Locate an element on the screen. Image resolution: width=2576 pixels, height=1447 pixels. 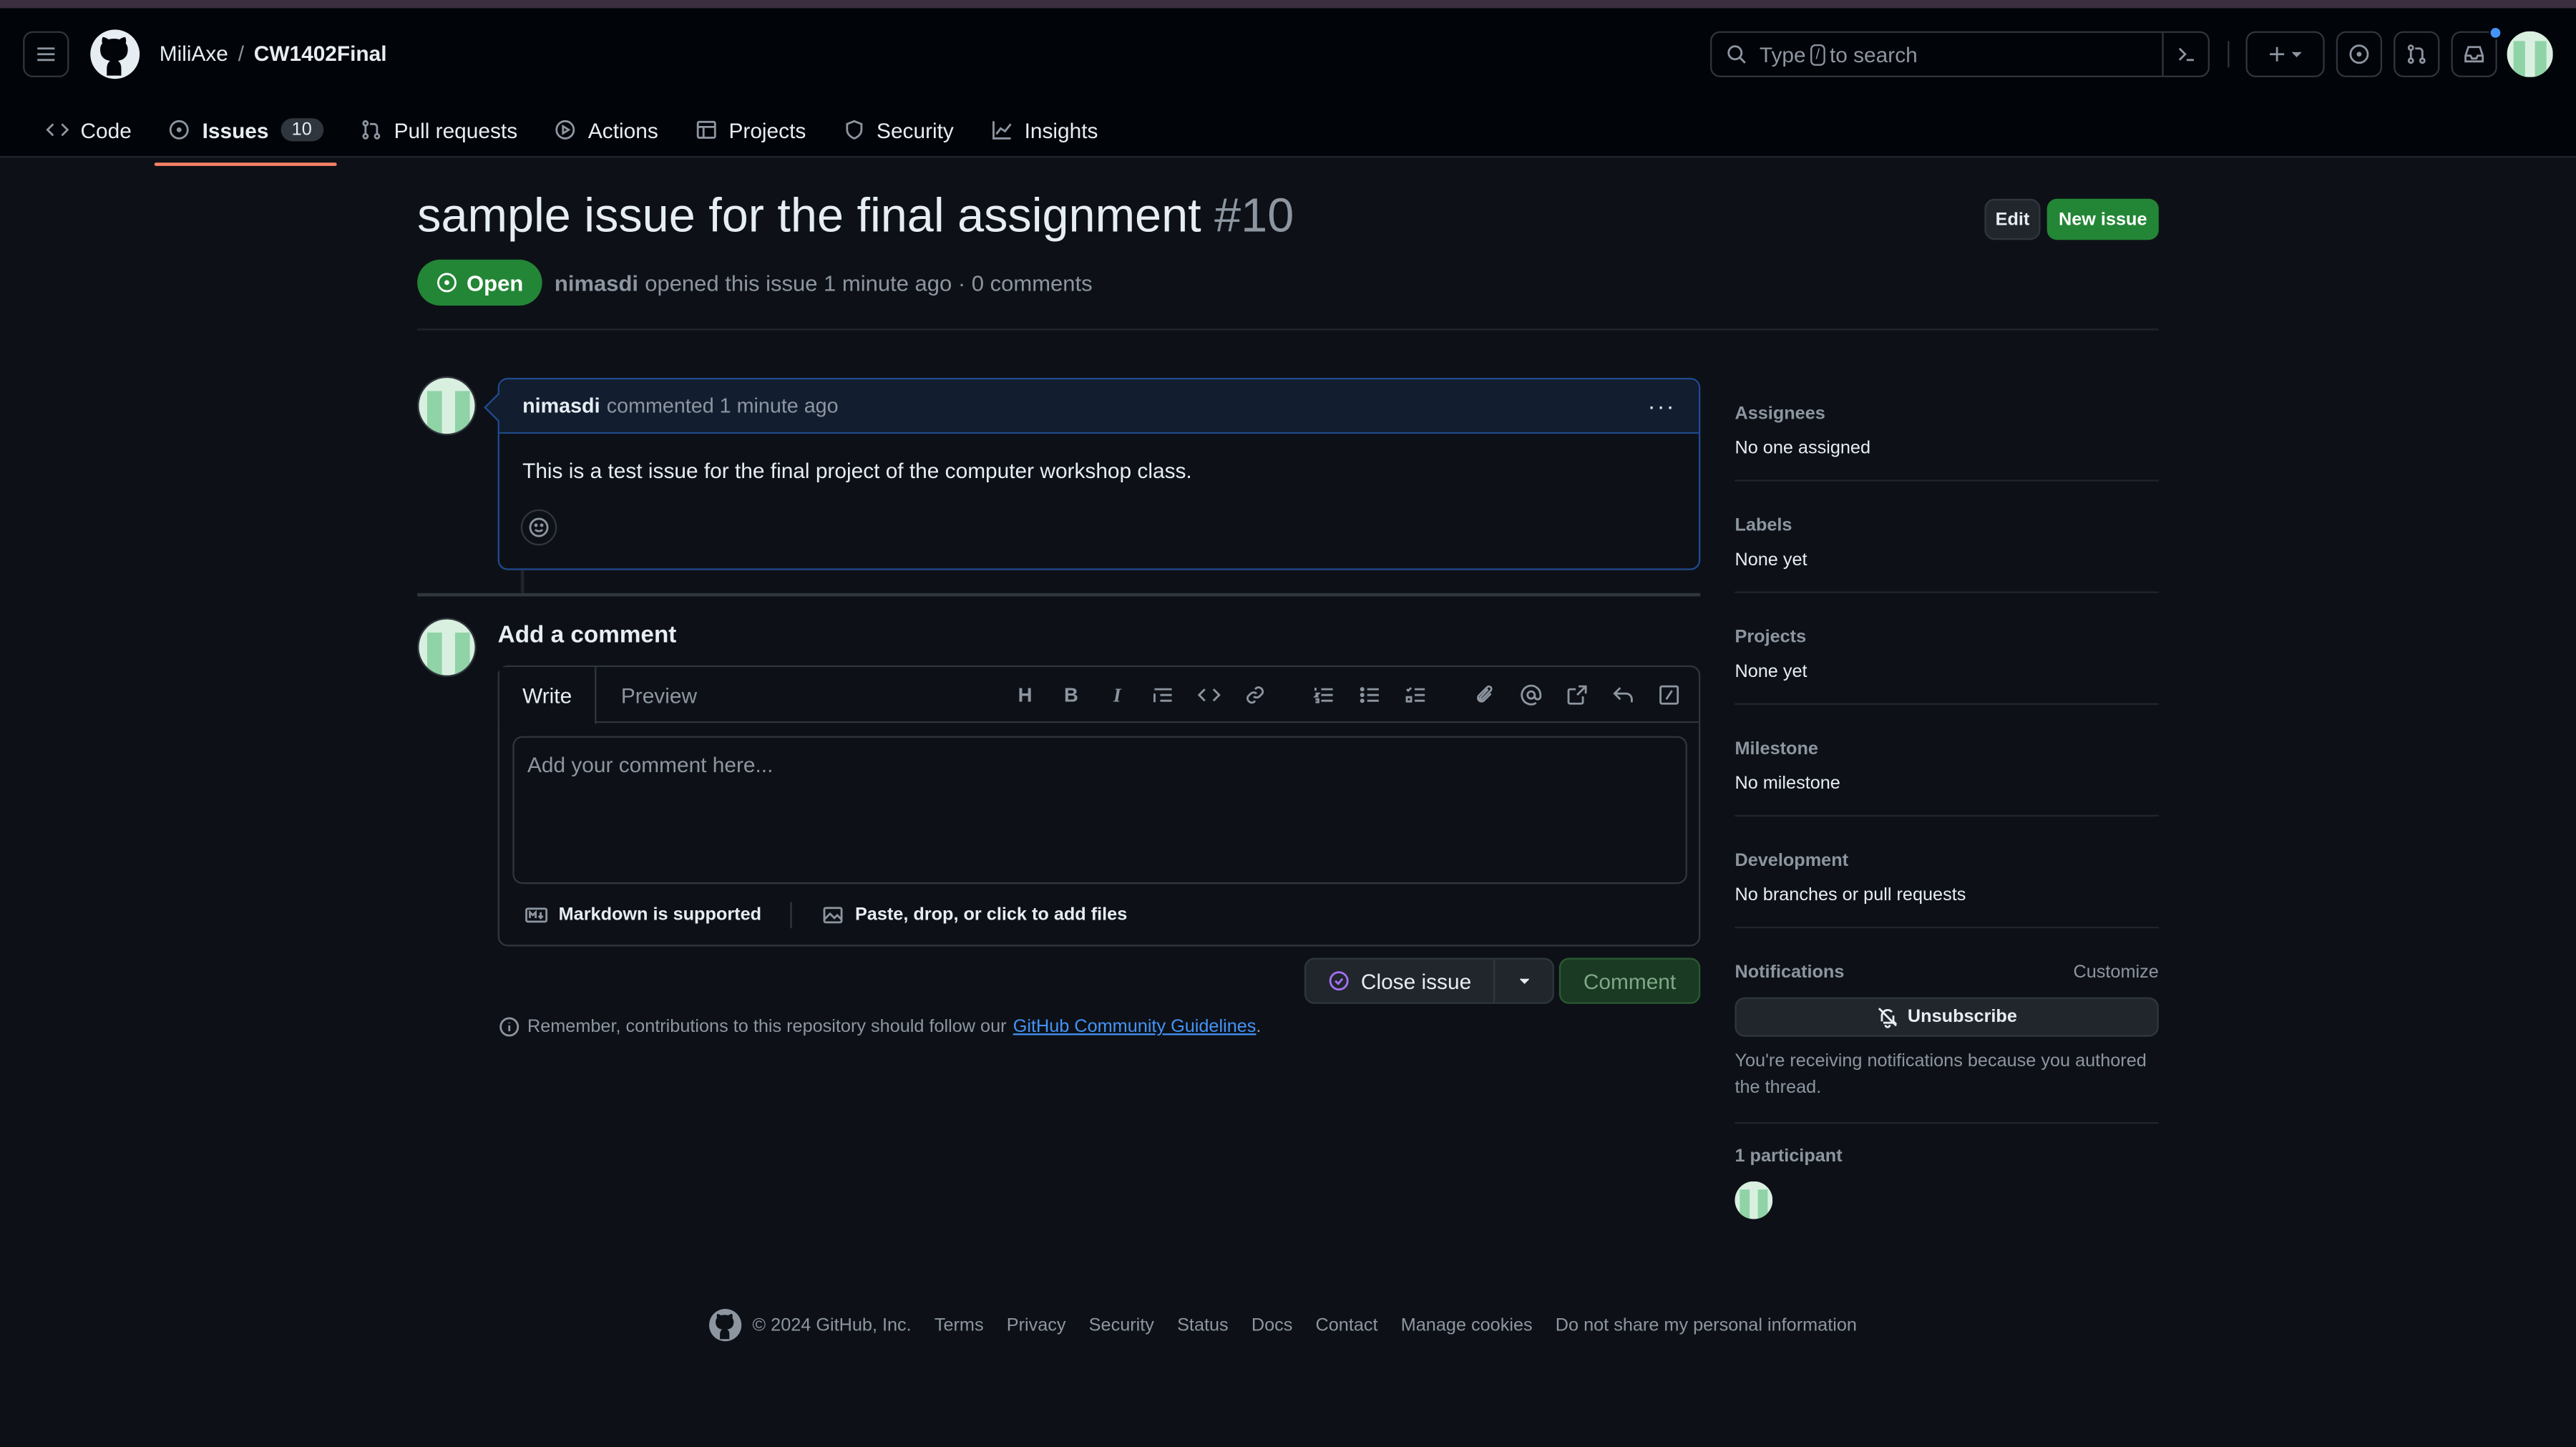
tab-code: Code is located at coordinates (89, 129).